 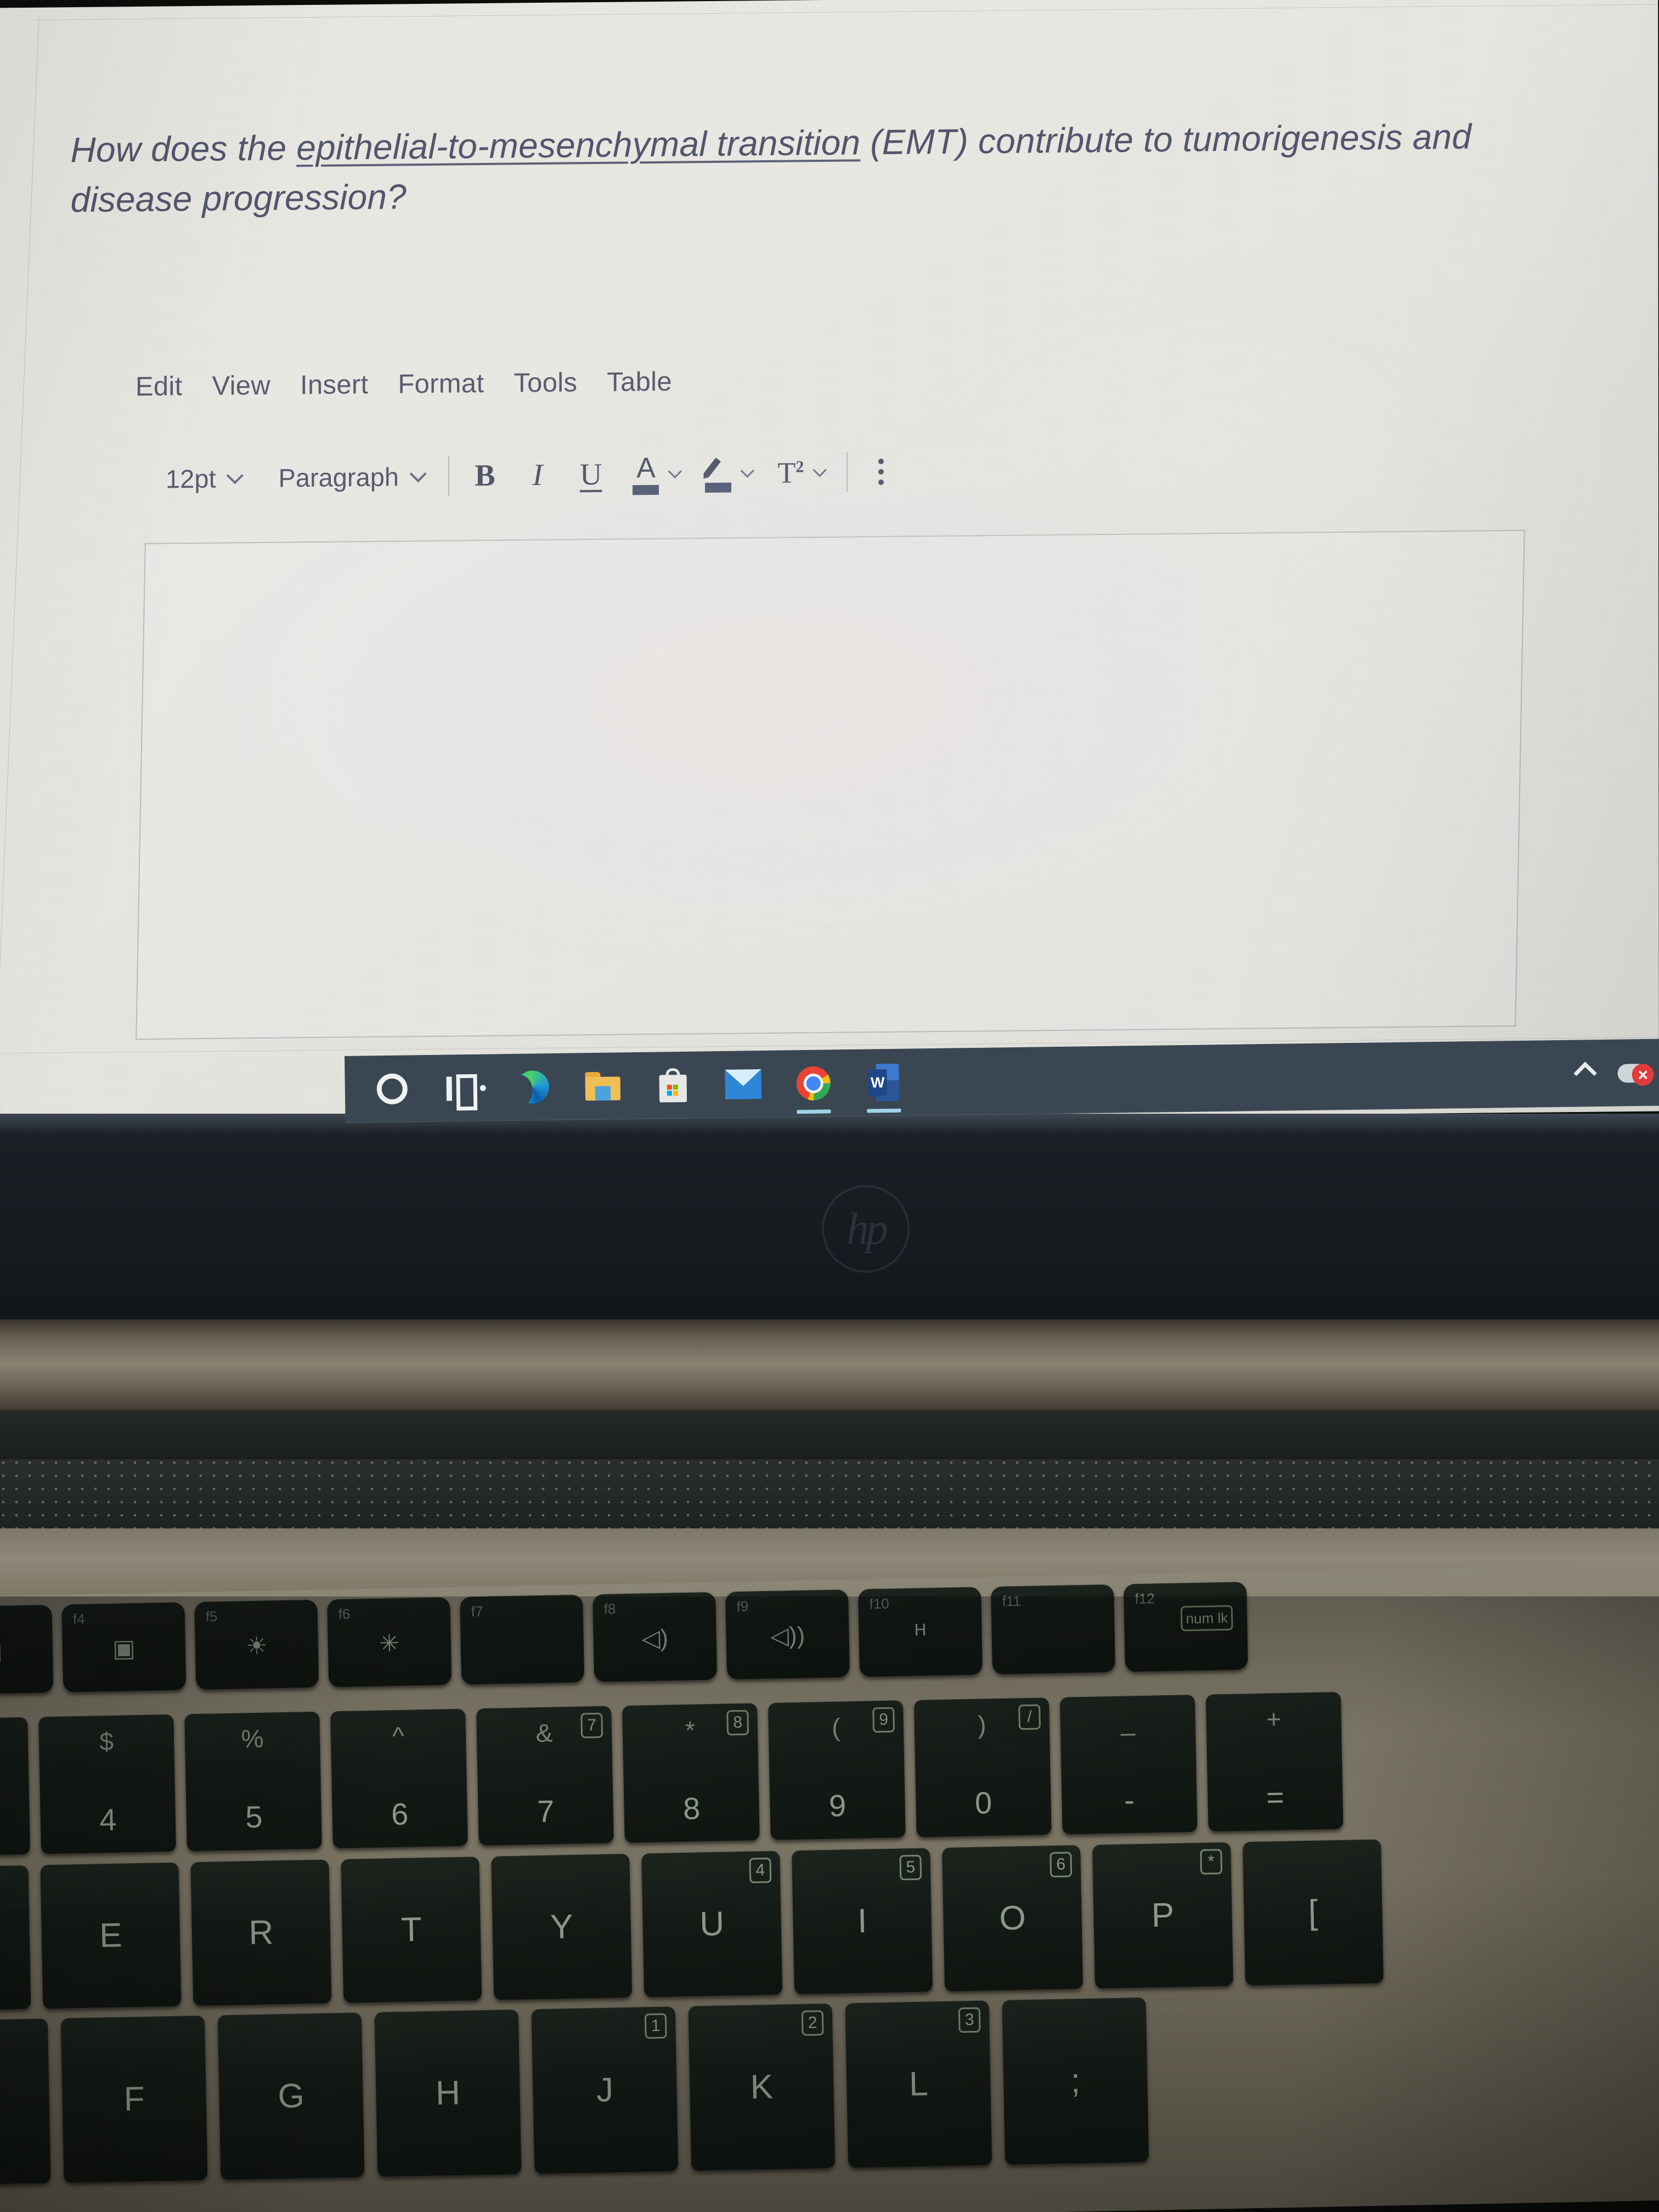 What do you see at coordinates (919, 2084) in the screenshot?
I see `key-L: L 3` at bounding box center [919, 2084].